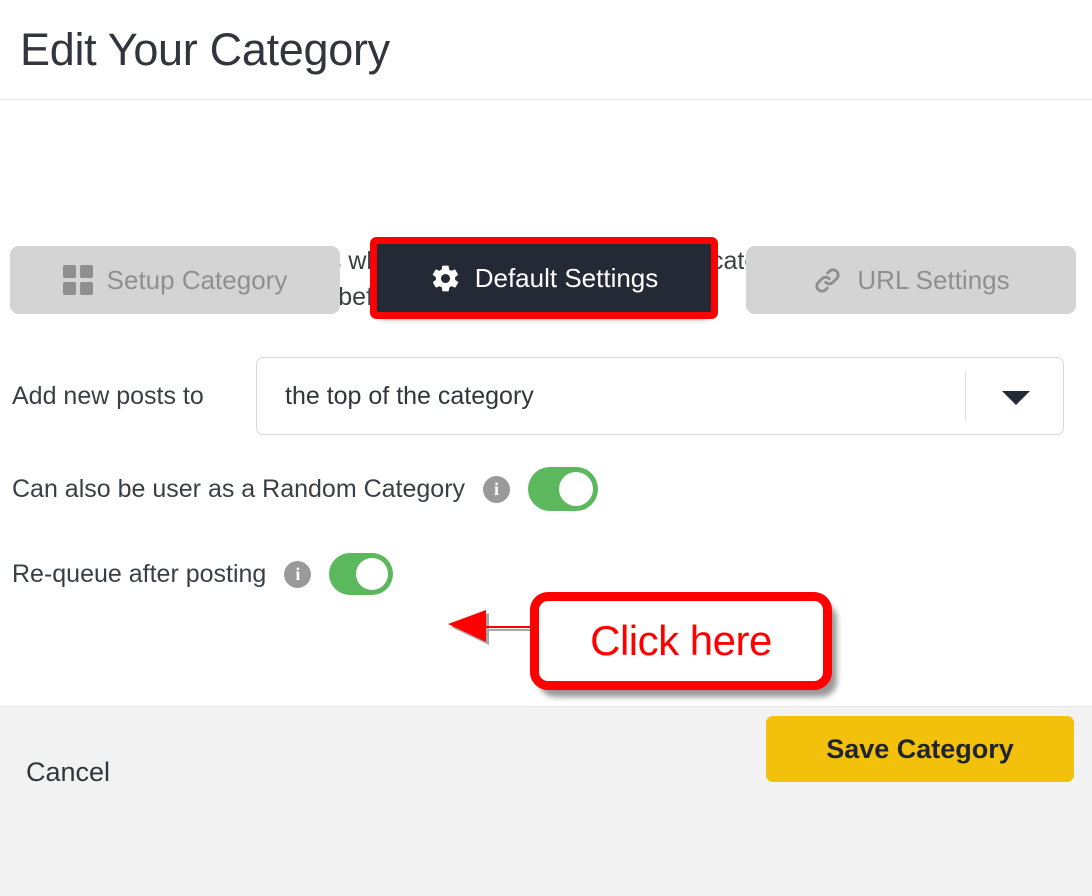  What do you see at coordinates (1016, 398) in the screenshot?
I see `chevron-down-icon` at bounding box center [1016, 398].